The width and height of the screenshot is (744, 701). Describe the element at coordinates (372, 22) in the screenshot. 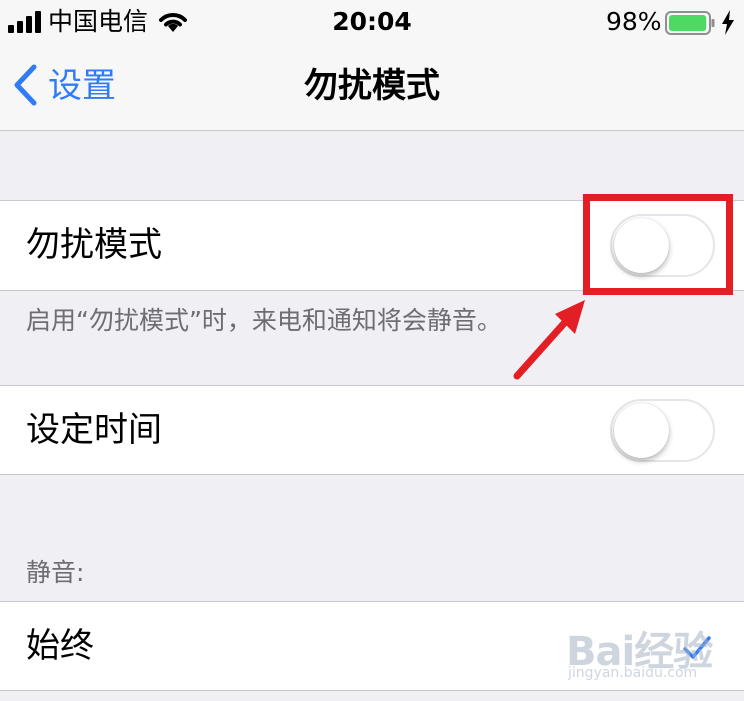

I see `status-bar: 中国电信 20:04 98%` at that location.